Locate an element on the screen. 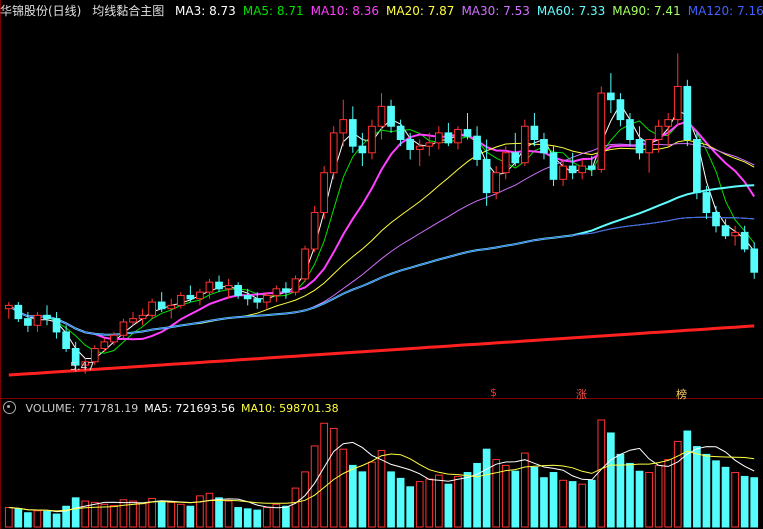 The image size is (763, 529). volume-legend-item: VOLUME: 771781.19 is located at coordinates (82, 408).